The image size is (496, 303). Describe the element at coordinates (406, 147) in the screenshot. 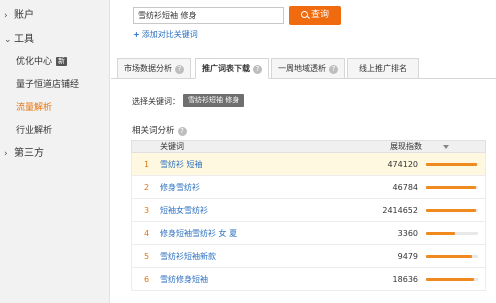

I see `column-header-impressions: 展现指数` at that location.